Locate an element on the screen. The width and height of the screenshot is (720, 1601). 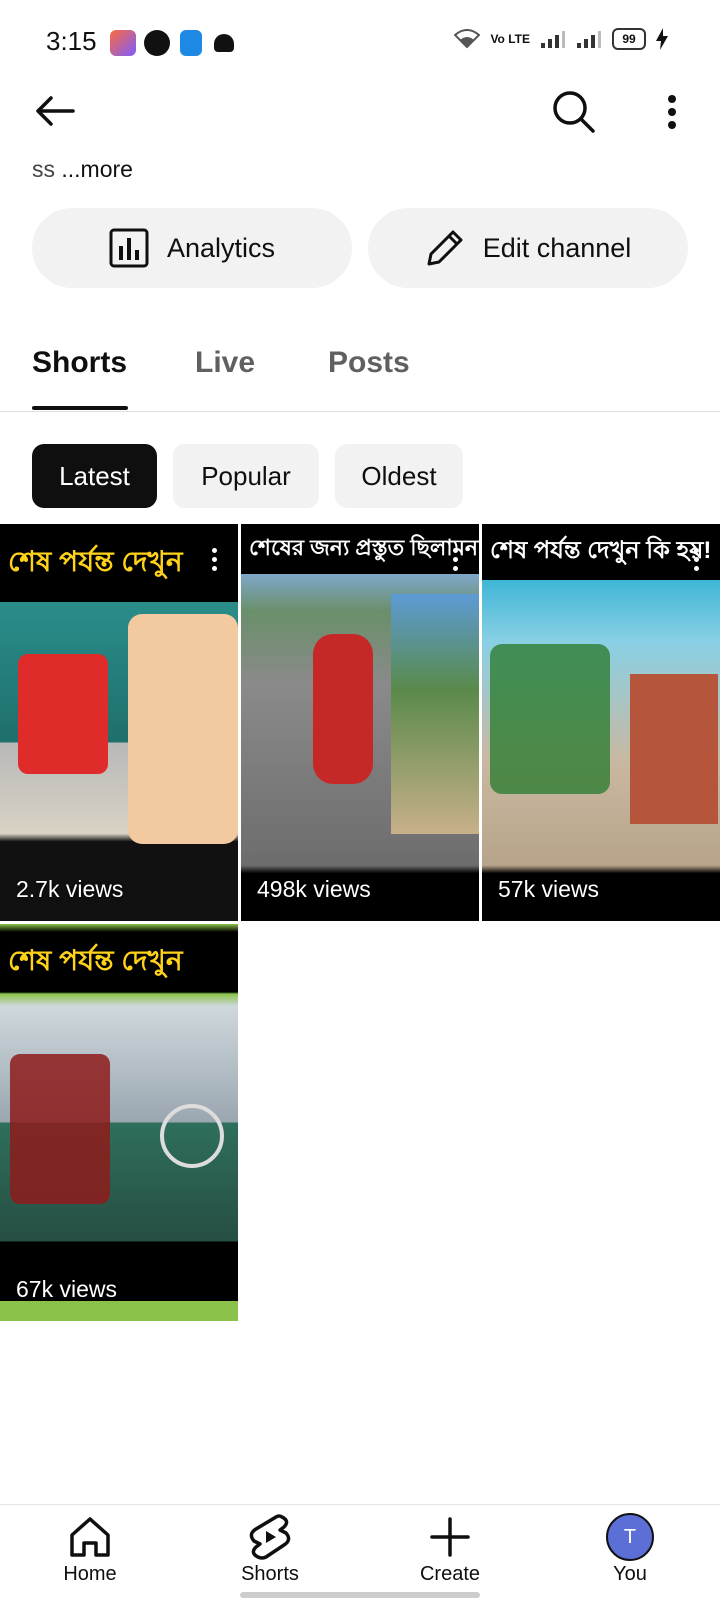
search-button is located at coordinates (574, 112).